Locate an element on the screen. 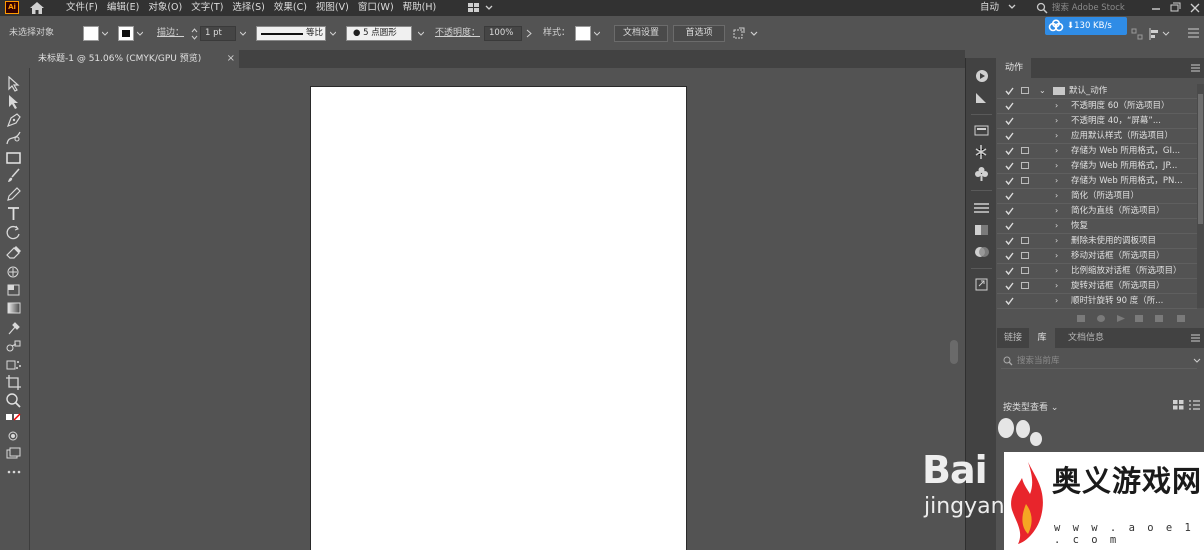  window-controls is located at coordinates (1174, 8).